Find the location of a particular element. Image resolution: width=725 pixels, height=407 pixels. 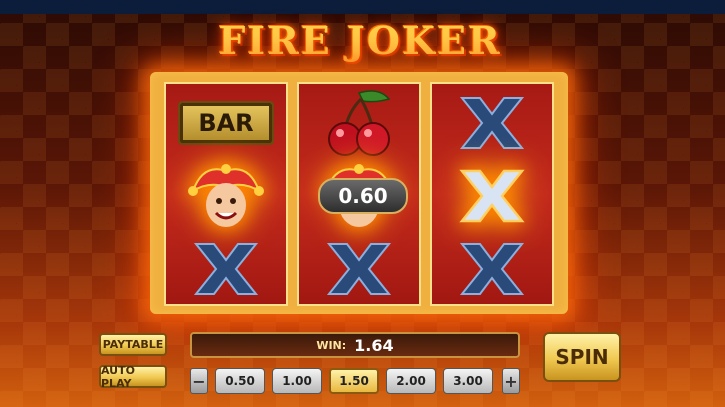

spin-button: SPIN is located at coordinates (582, 357).